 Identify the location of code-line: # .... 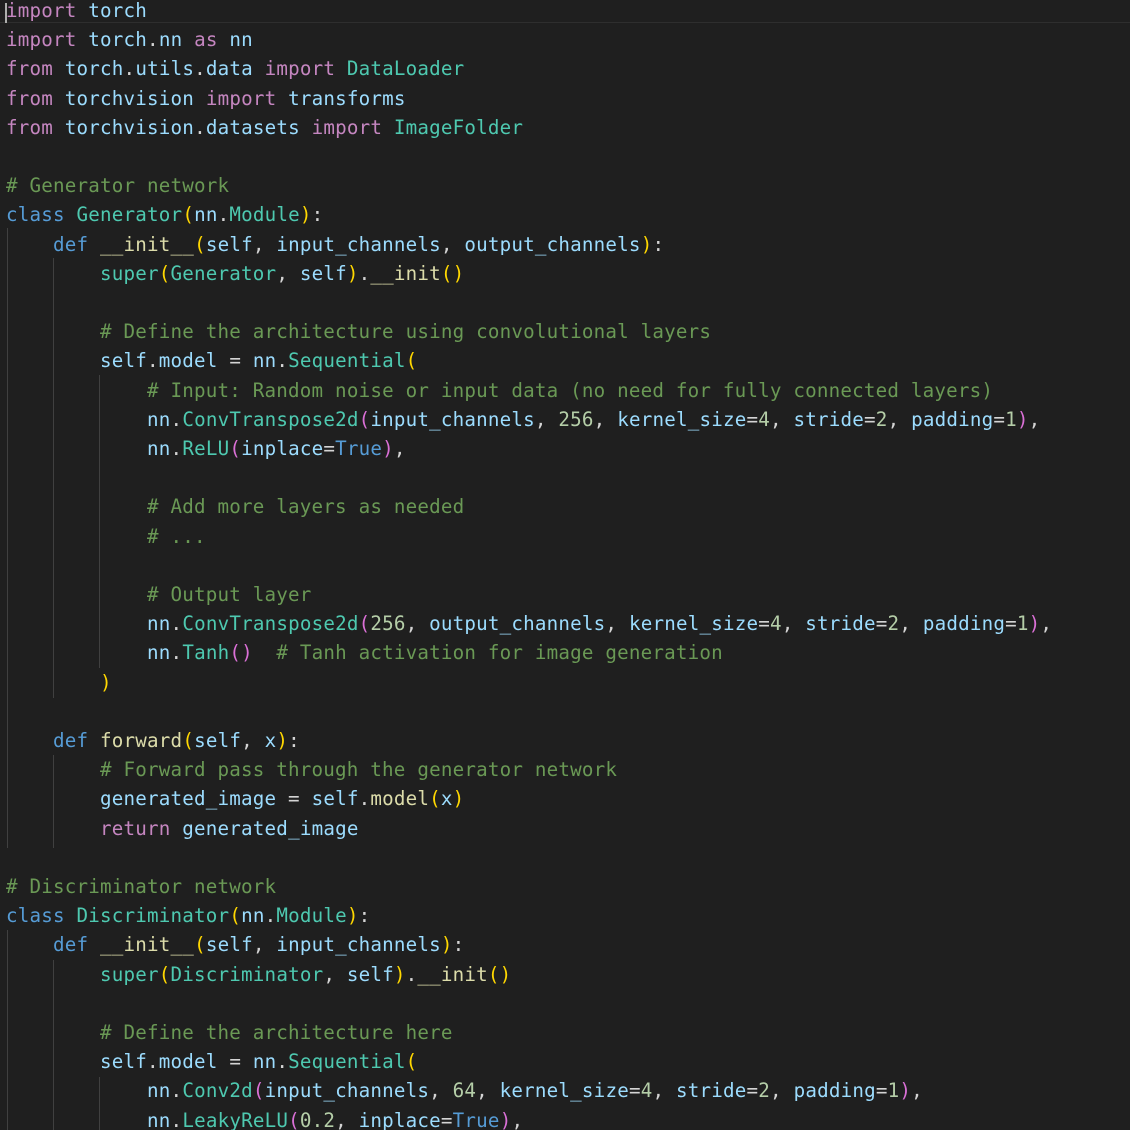
(106, 536).